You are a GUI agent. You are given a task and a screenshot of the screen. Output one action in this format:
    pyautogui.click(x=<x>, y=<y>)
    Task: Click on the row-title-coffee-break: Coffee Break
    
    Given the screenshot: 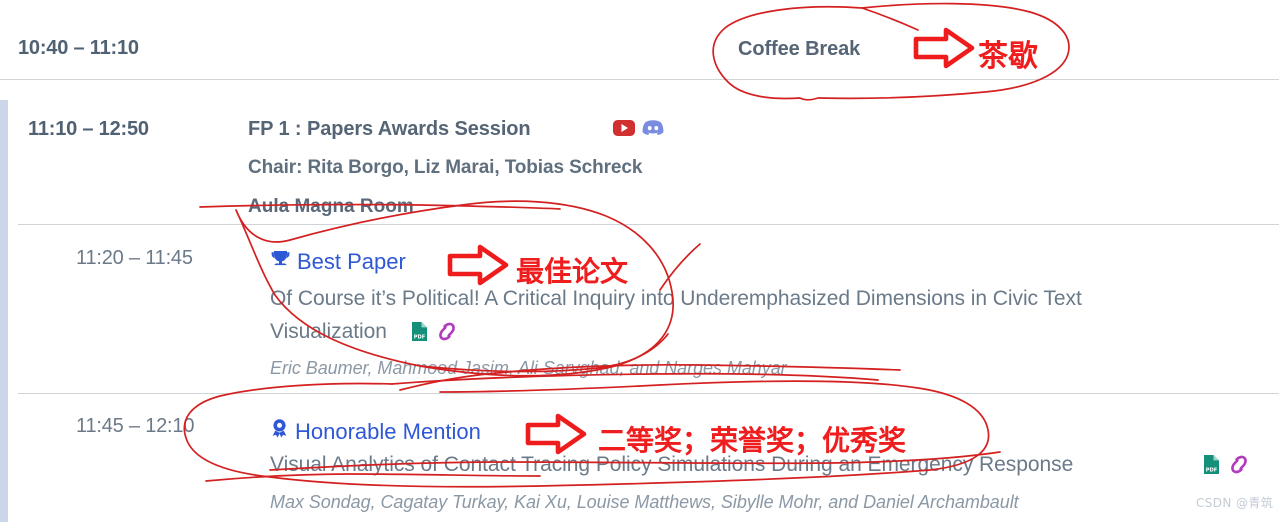 What is the action you would take?
    pyautogui.click(x=799, y=49)
    